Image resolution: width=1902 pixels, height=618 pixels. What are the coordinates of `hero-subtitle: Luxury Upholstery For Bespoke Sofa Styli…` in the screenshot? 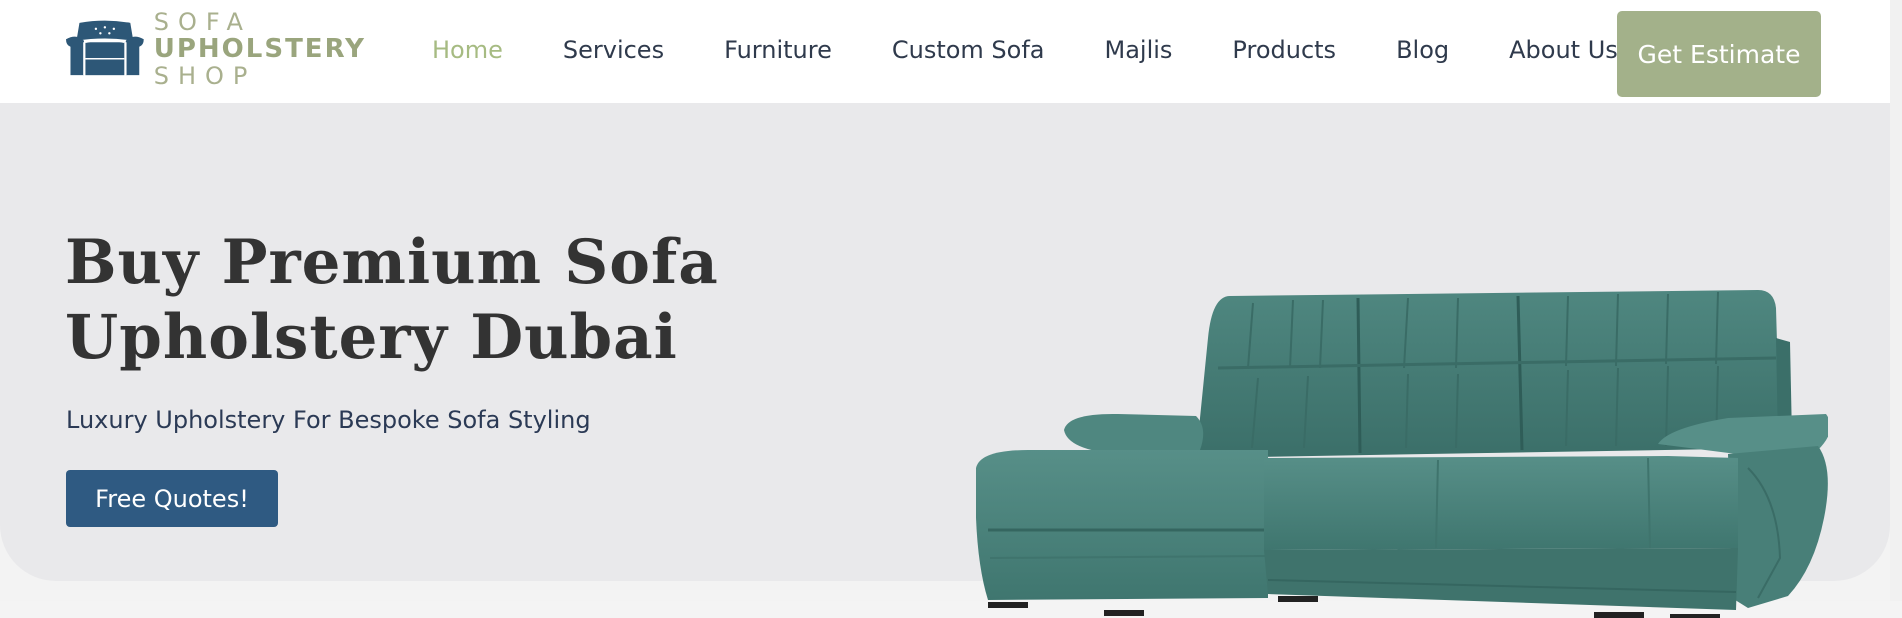 It's located at (328, 420).